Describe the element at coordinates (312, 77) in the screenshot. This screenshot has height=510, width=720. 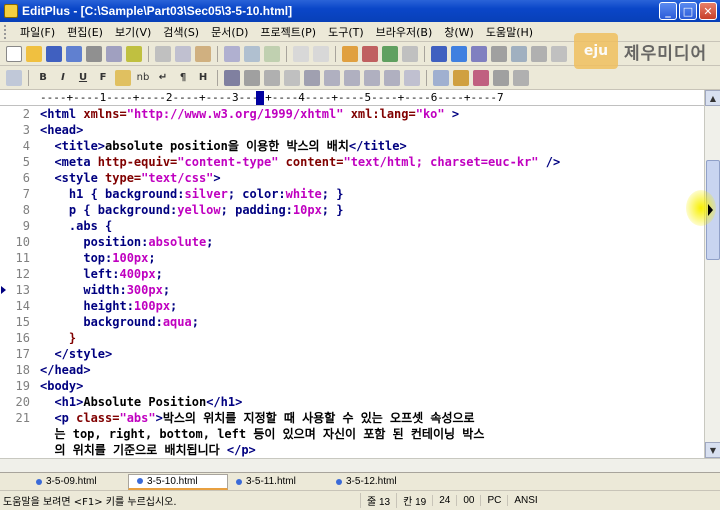
I see `table-icon` at that location.